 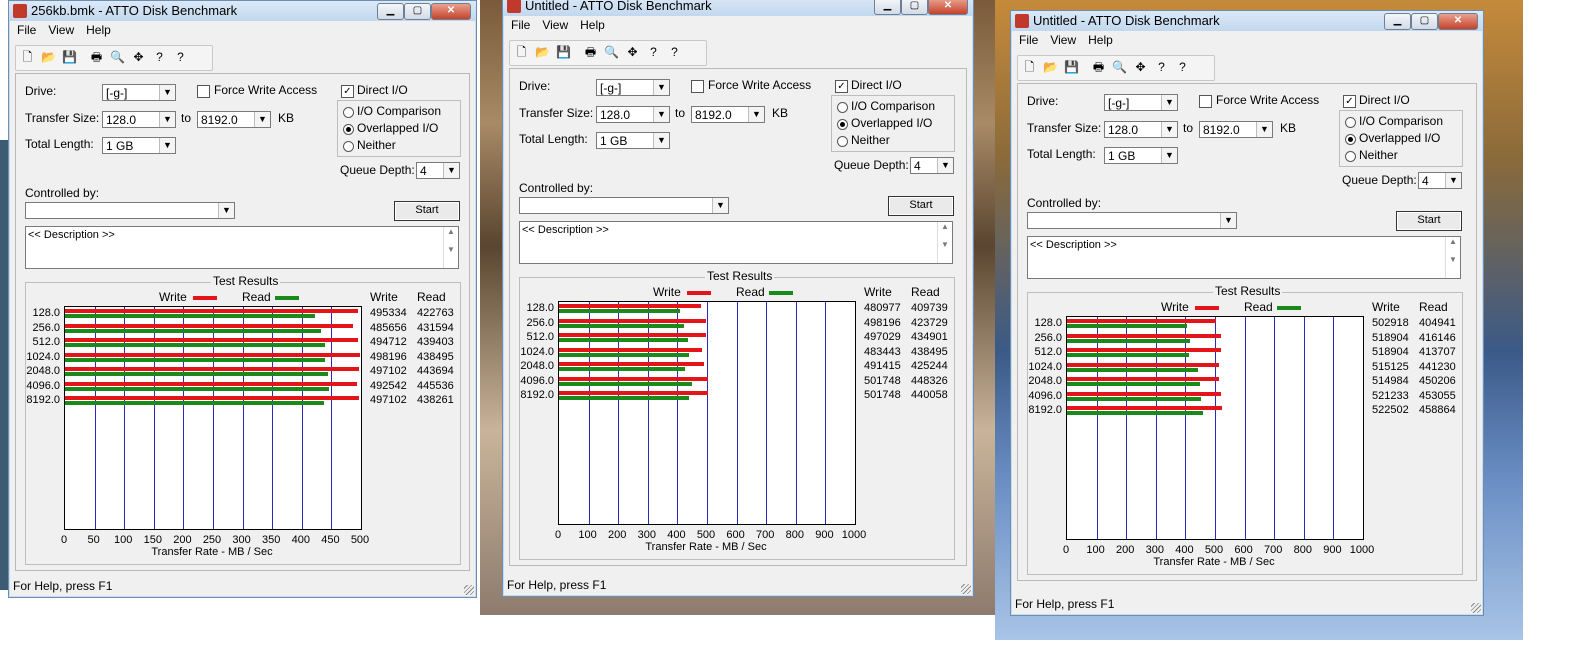 What do you see at coordinates (43, 371) in the screenshot?
I see `y-category-label: 2048.0` at bounding box center [43, 371].